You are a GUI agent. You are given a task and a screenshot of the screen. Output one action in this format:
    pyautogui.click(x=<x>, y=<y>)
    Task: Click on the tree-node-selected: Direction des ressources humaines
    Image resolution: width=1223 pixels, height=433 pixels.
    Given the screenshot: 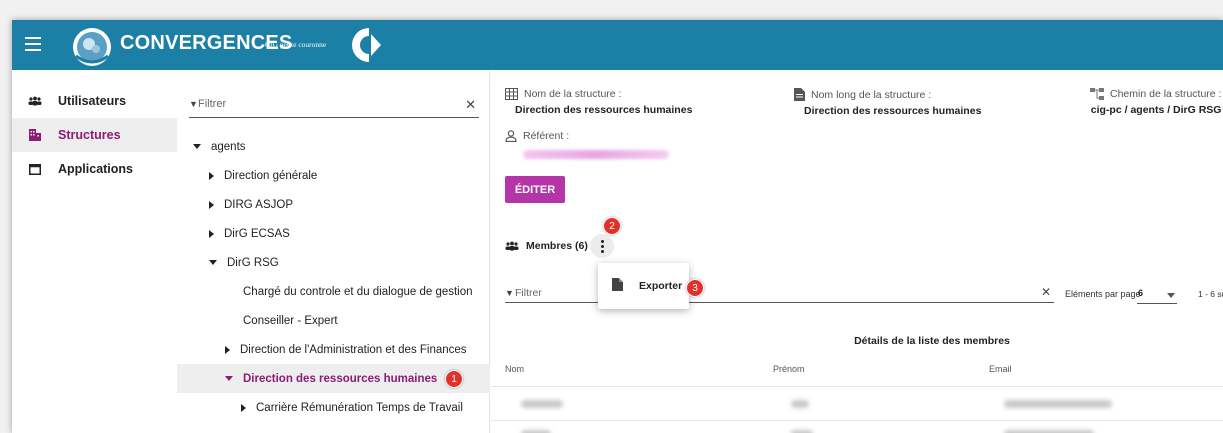 What is the action you would take?
    pyautogui.click(x=333, y=378)
    